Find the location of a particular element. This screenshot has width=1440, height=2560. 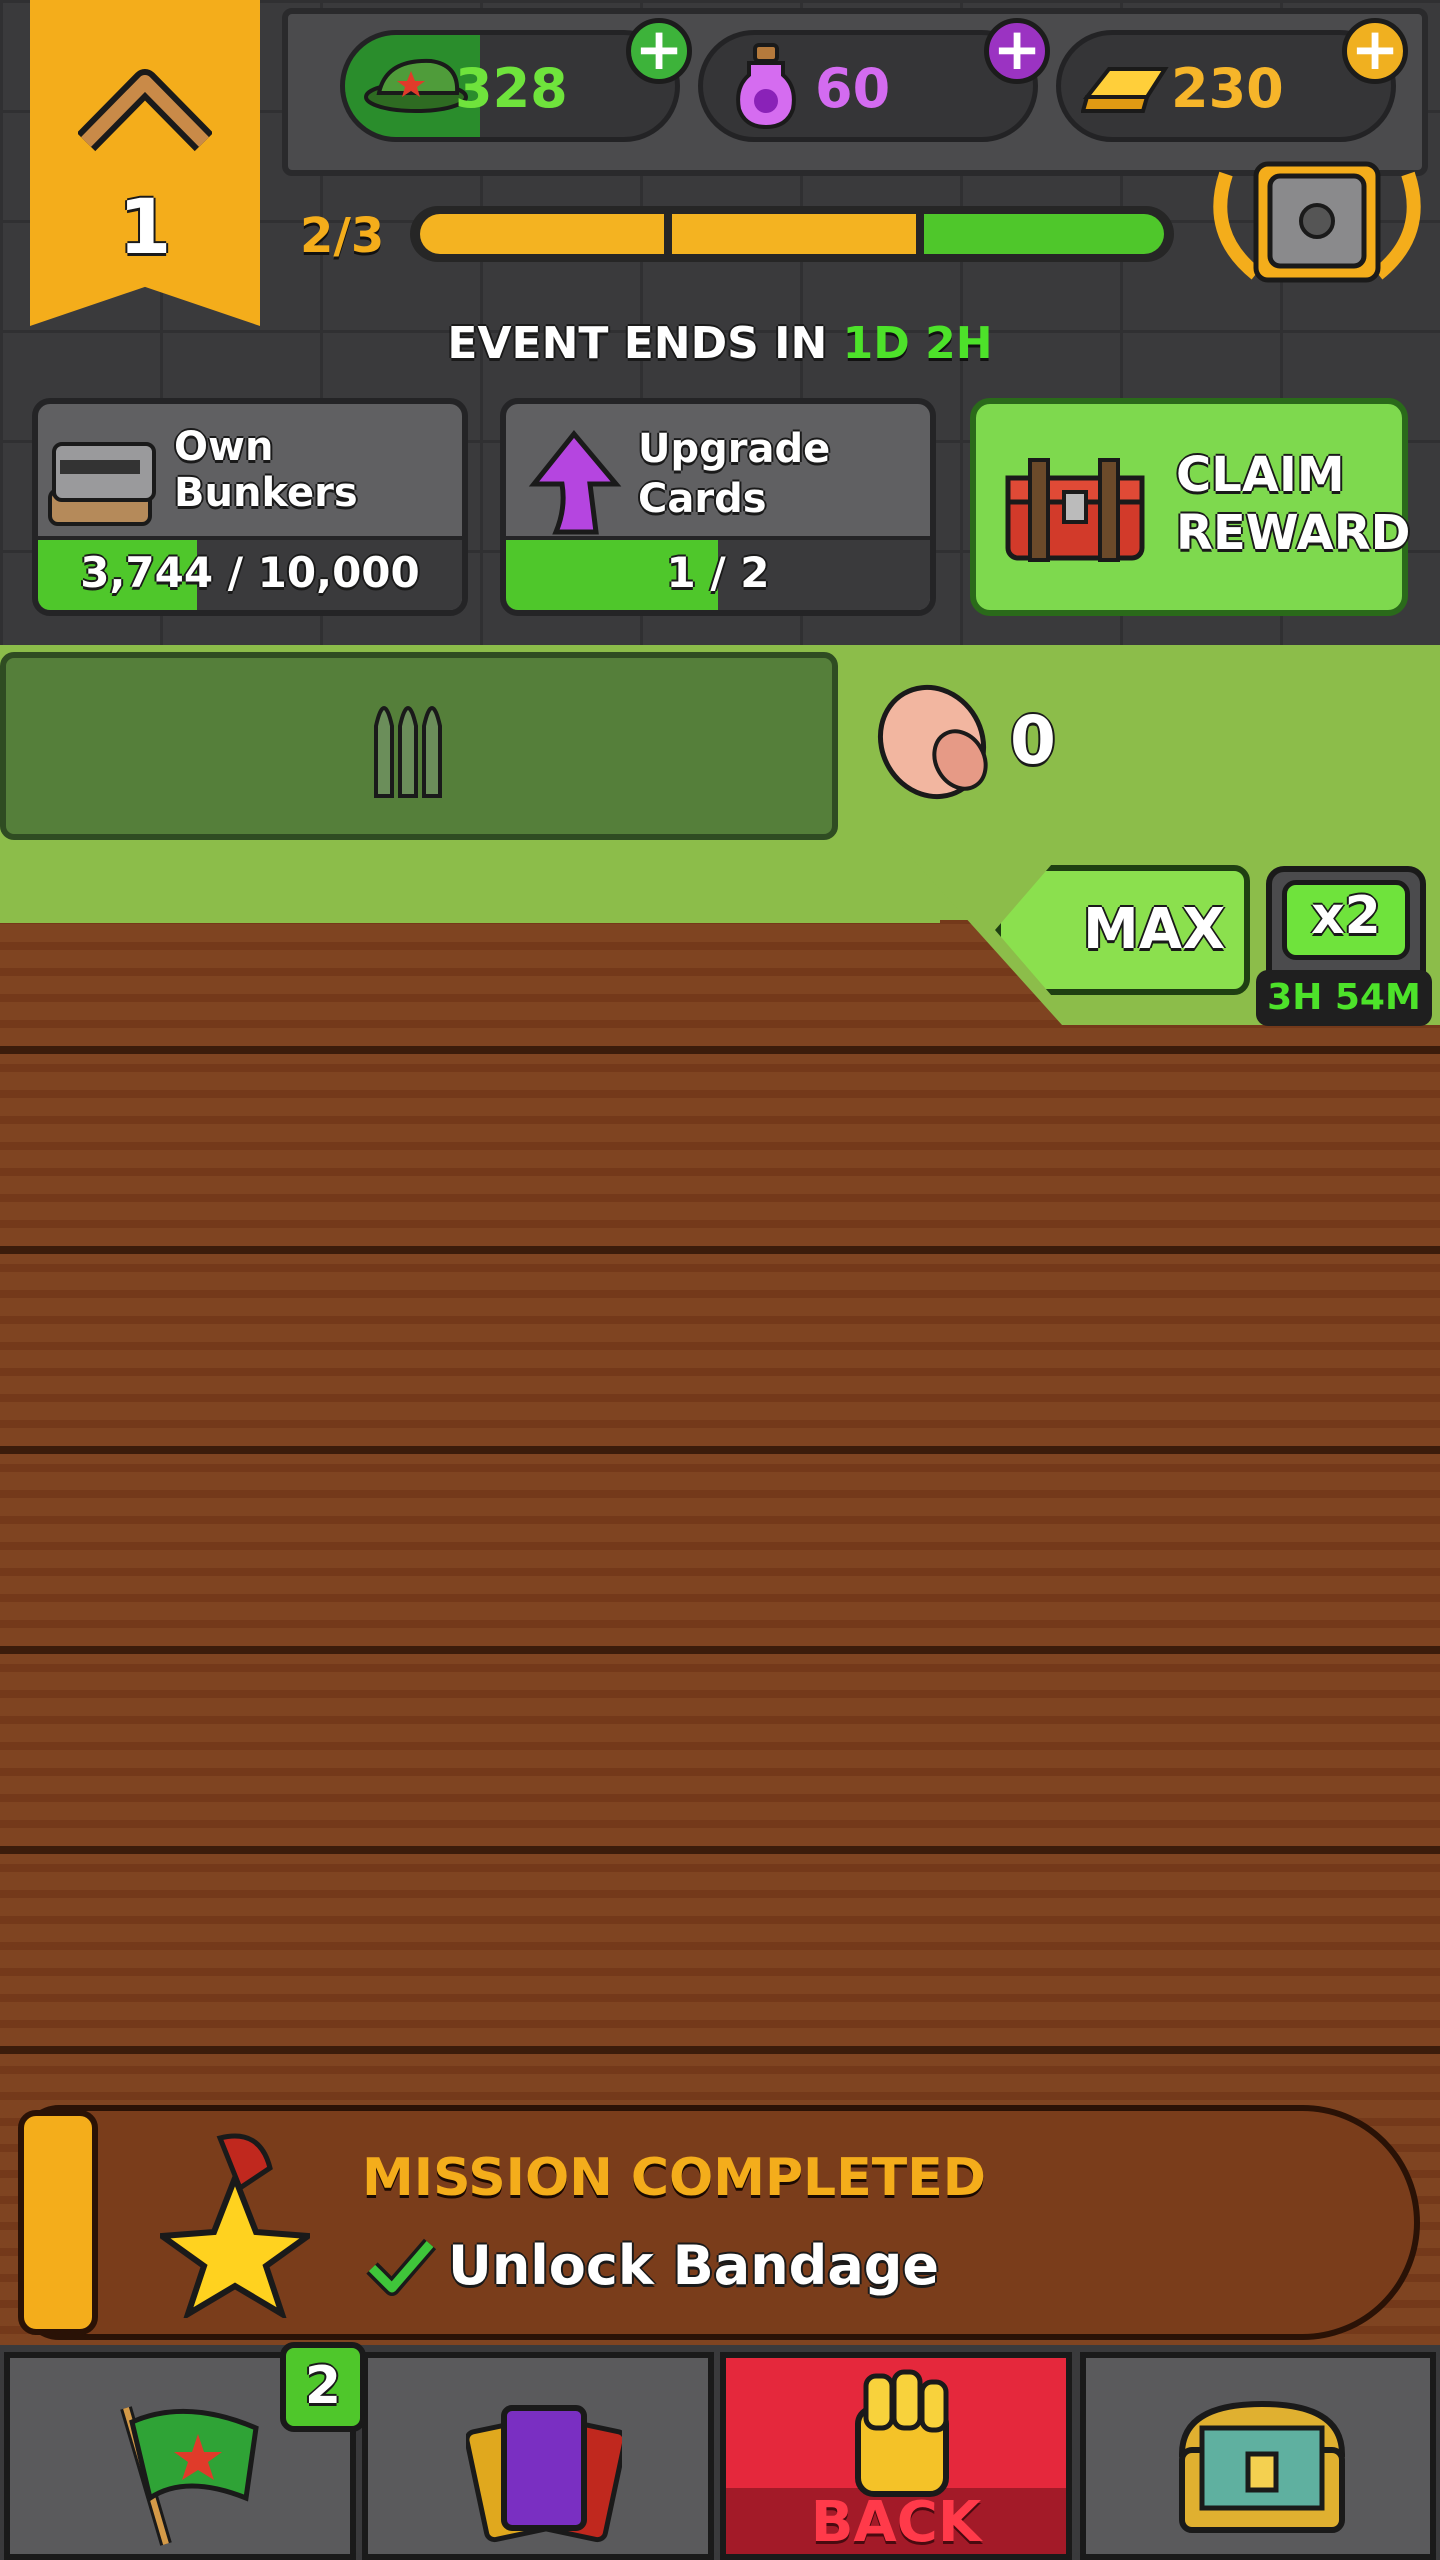

task-card-own-bunkers: Own Bunkers 3,744 / 10,000 is located at coordinates (250, 507).